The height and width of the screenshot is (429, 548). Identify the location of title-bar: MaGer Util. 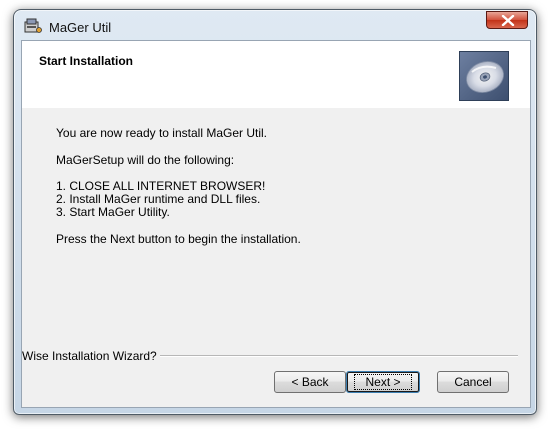
(275, 25).